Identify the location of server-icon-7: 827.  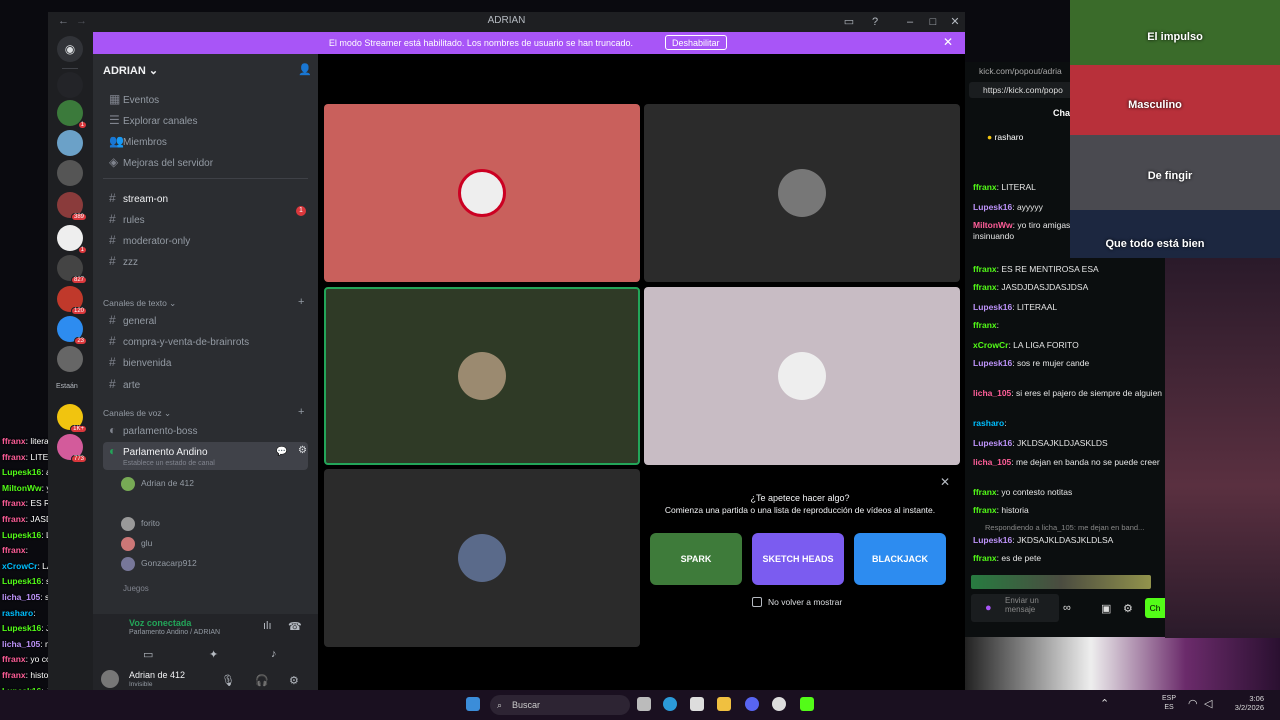
(72, 269).